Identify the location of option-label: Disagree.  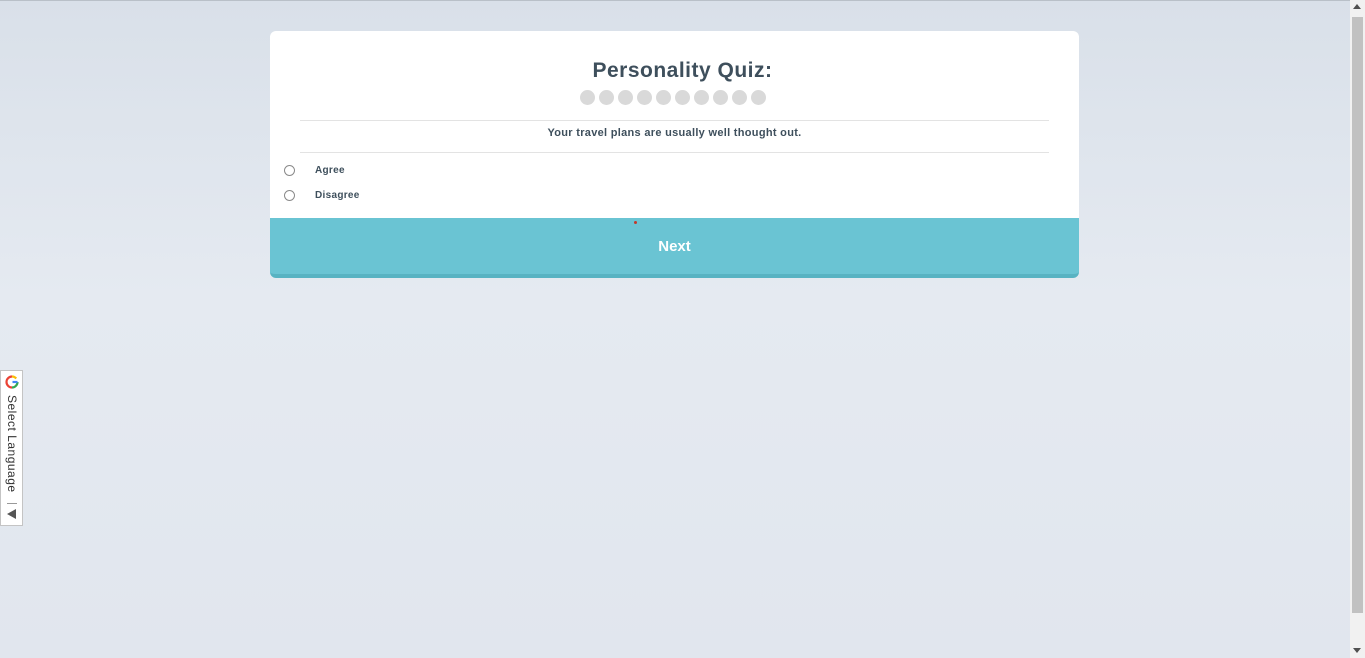
(337, 195).